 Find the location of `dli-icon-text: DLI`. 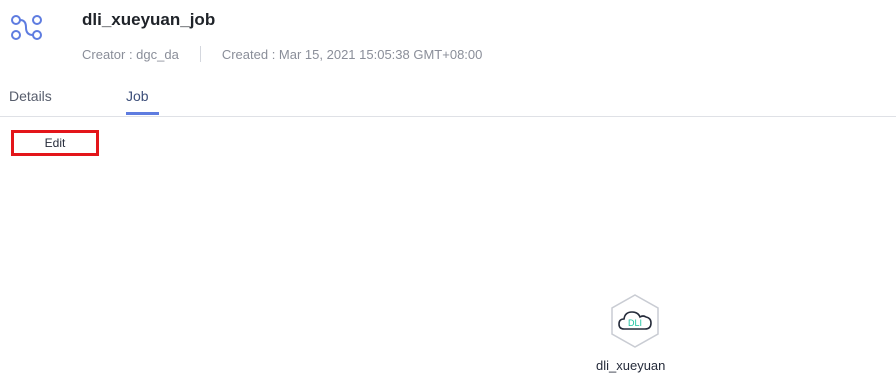

dli-icon-text: DLI is located at coordinates (635, 323).